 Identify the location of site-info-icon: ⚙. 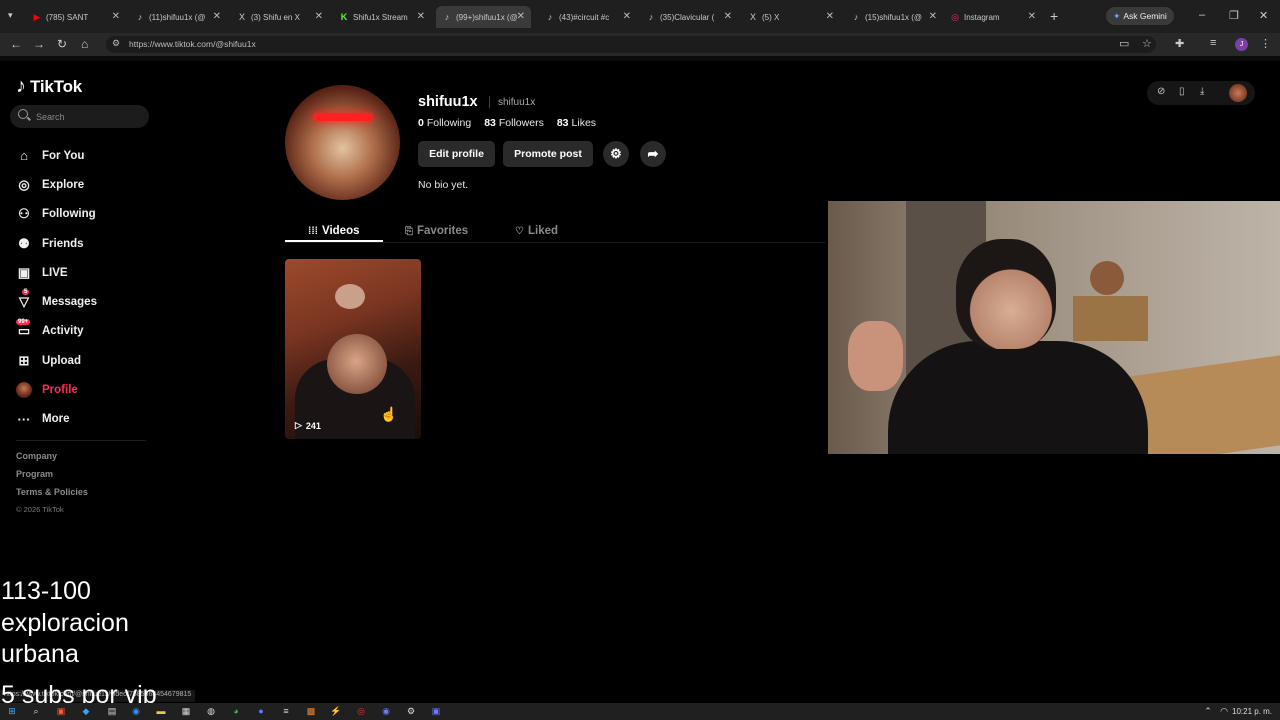
(116, 43).